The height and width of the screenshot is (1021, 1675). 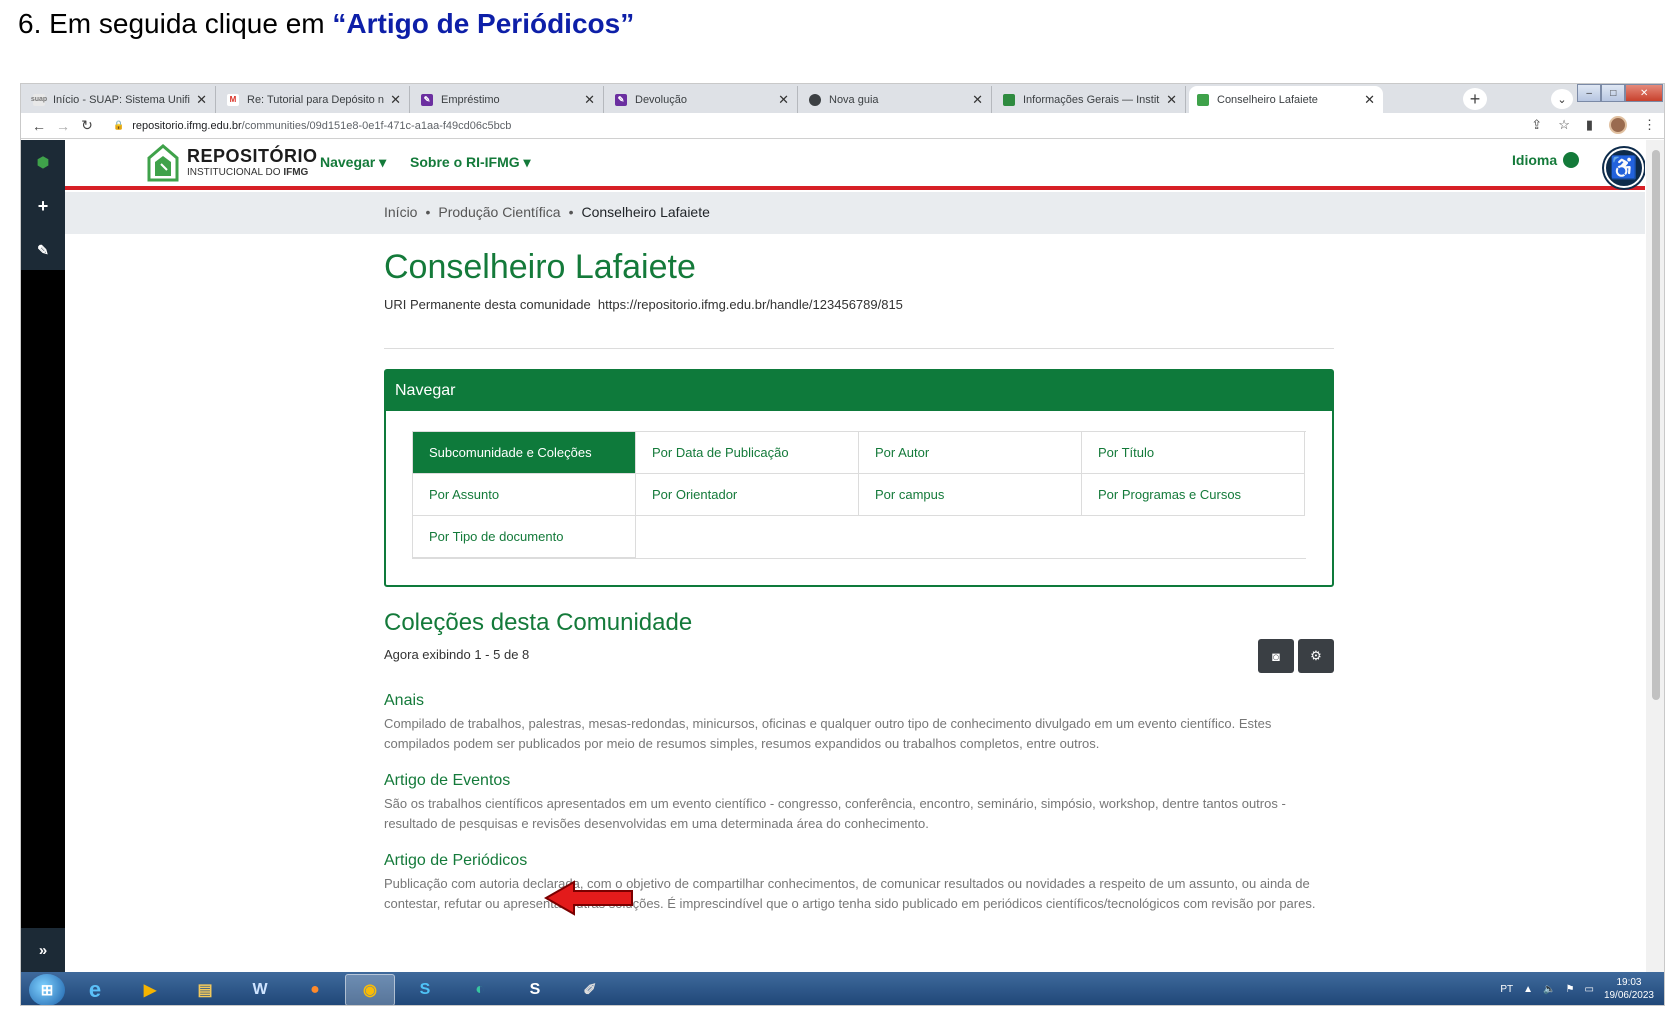 What do you see at coordinates (524, 453) in the screenshot?
I see `browse-subcommunities-button: Subcomunidade e Coleções` at bounding box center [524, 453].